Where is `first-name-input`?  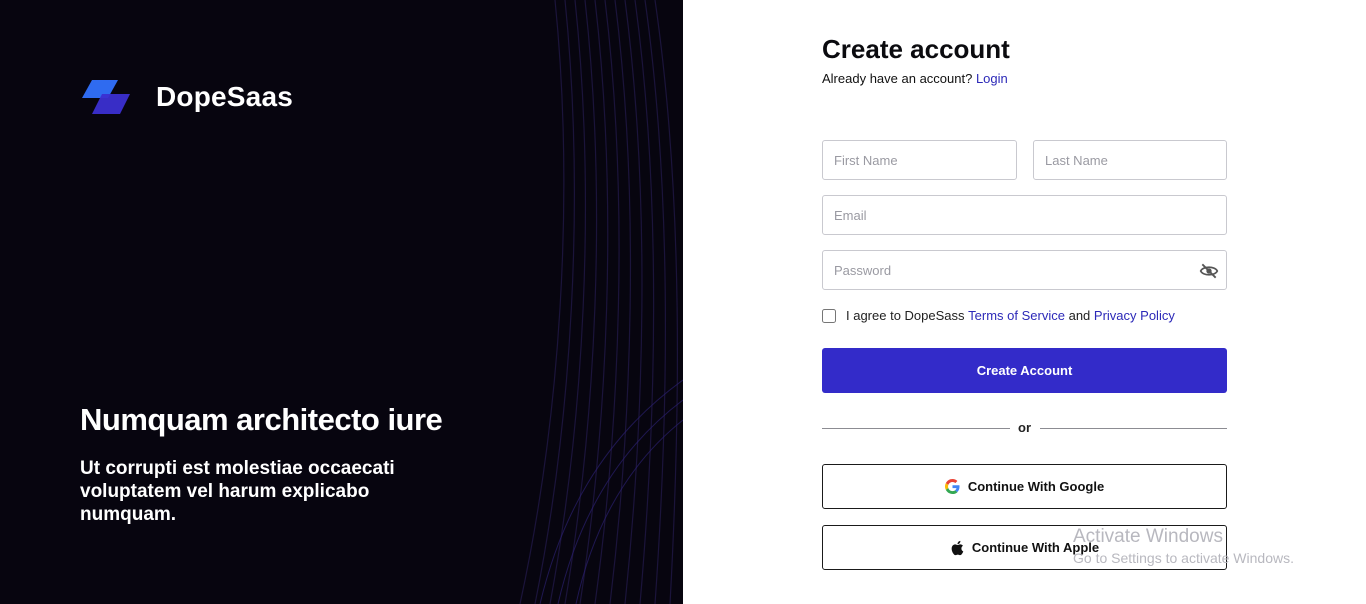
first-name-input is located at coordinates (919, 160).